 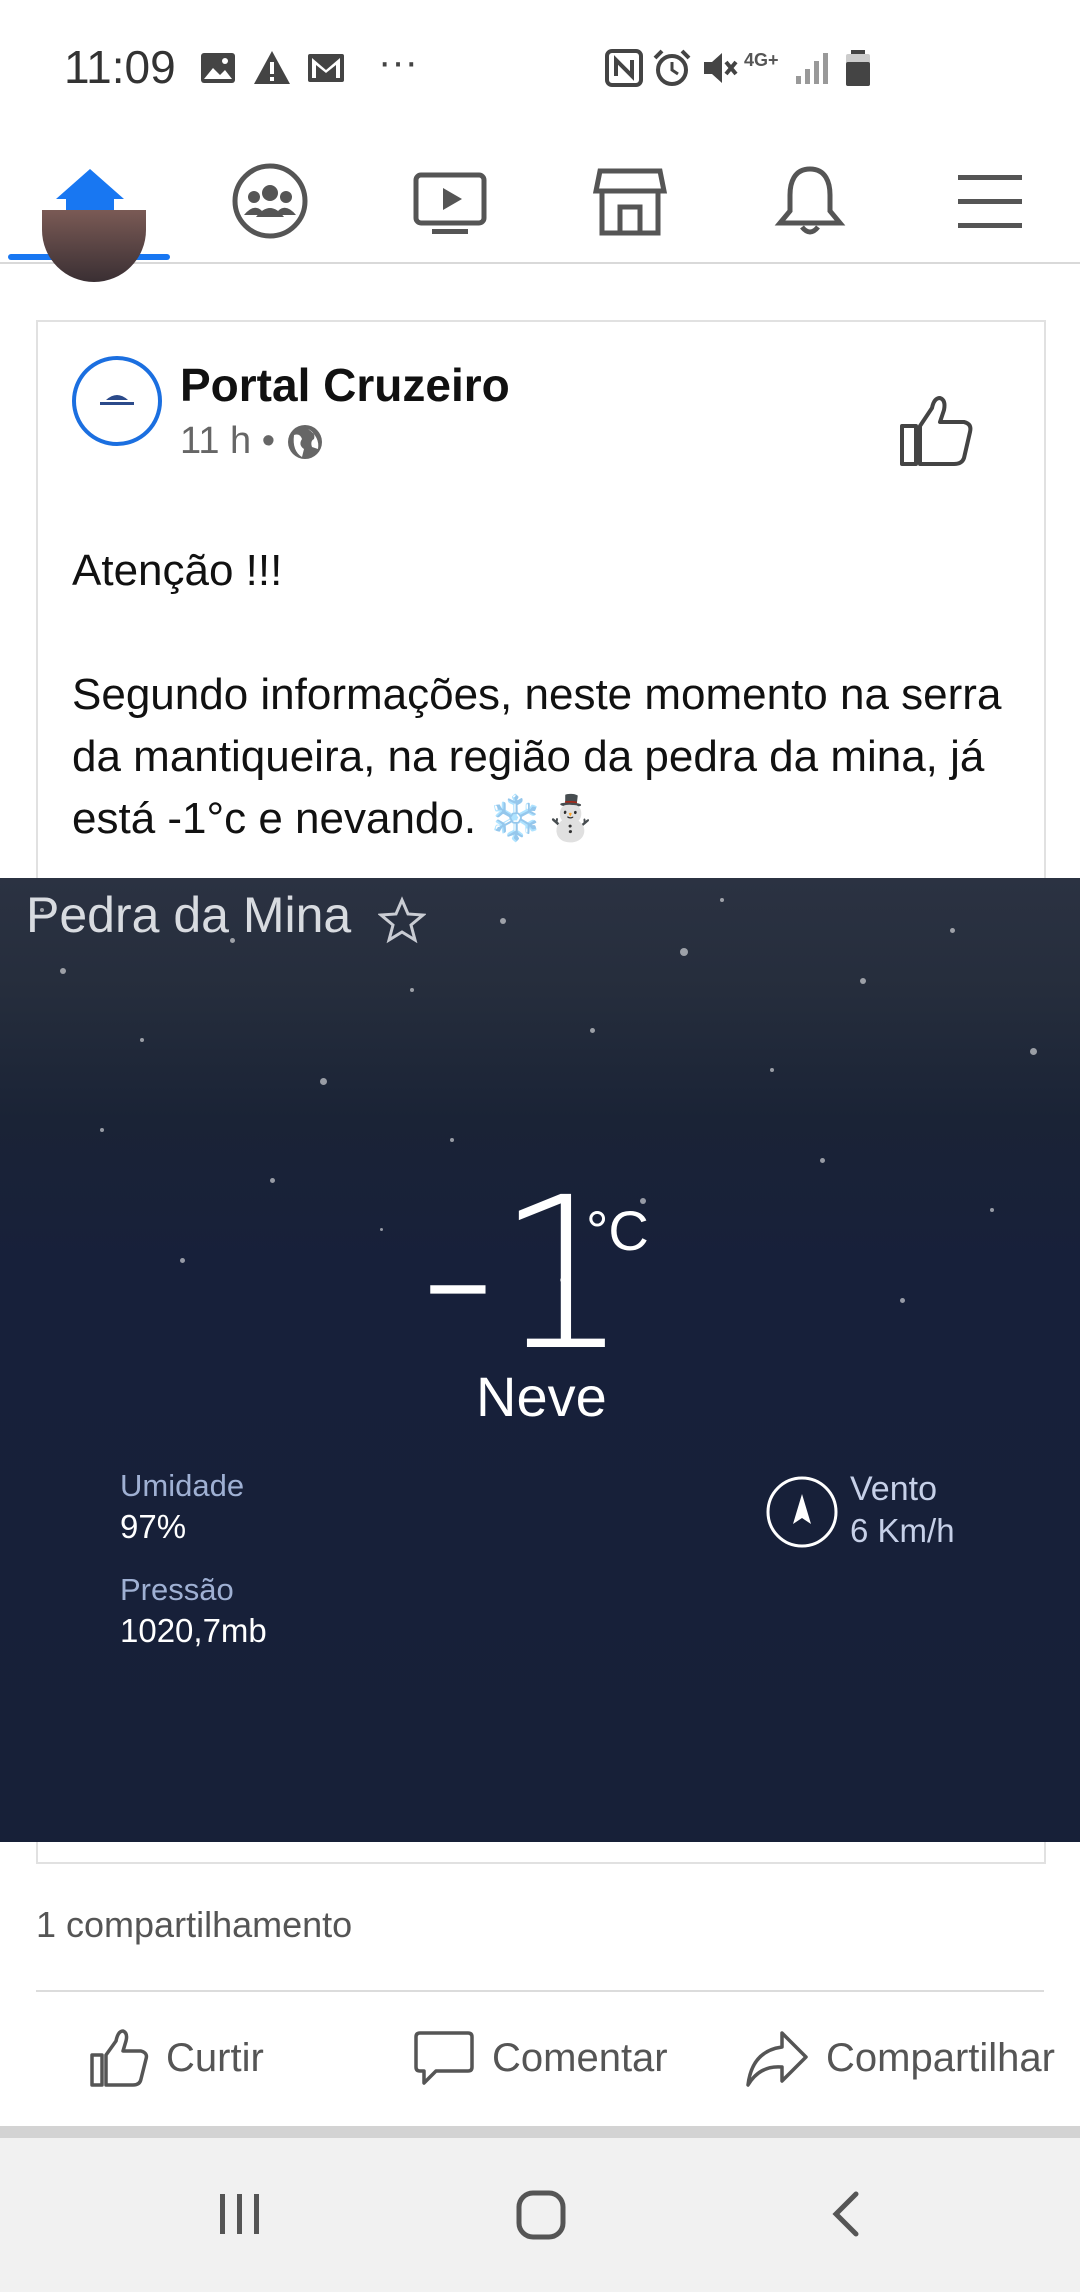 I want to click on hamburger-menu-icon, so click(x=990, y=201).